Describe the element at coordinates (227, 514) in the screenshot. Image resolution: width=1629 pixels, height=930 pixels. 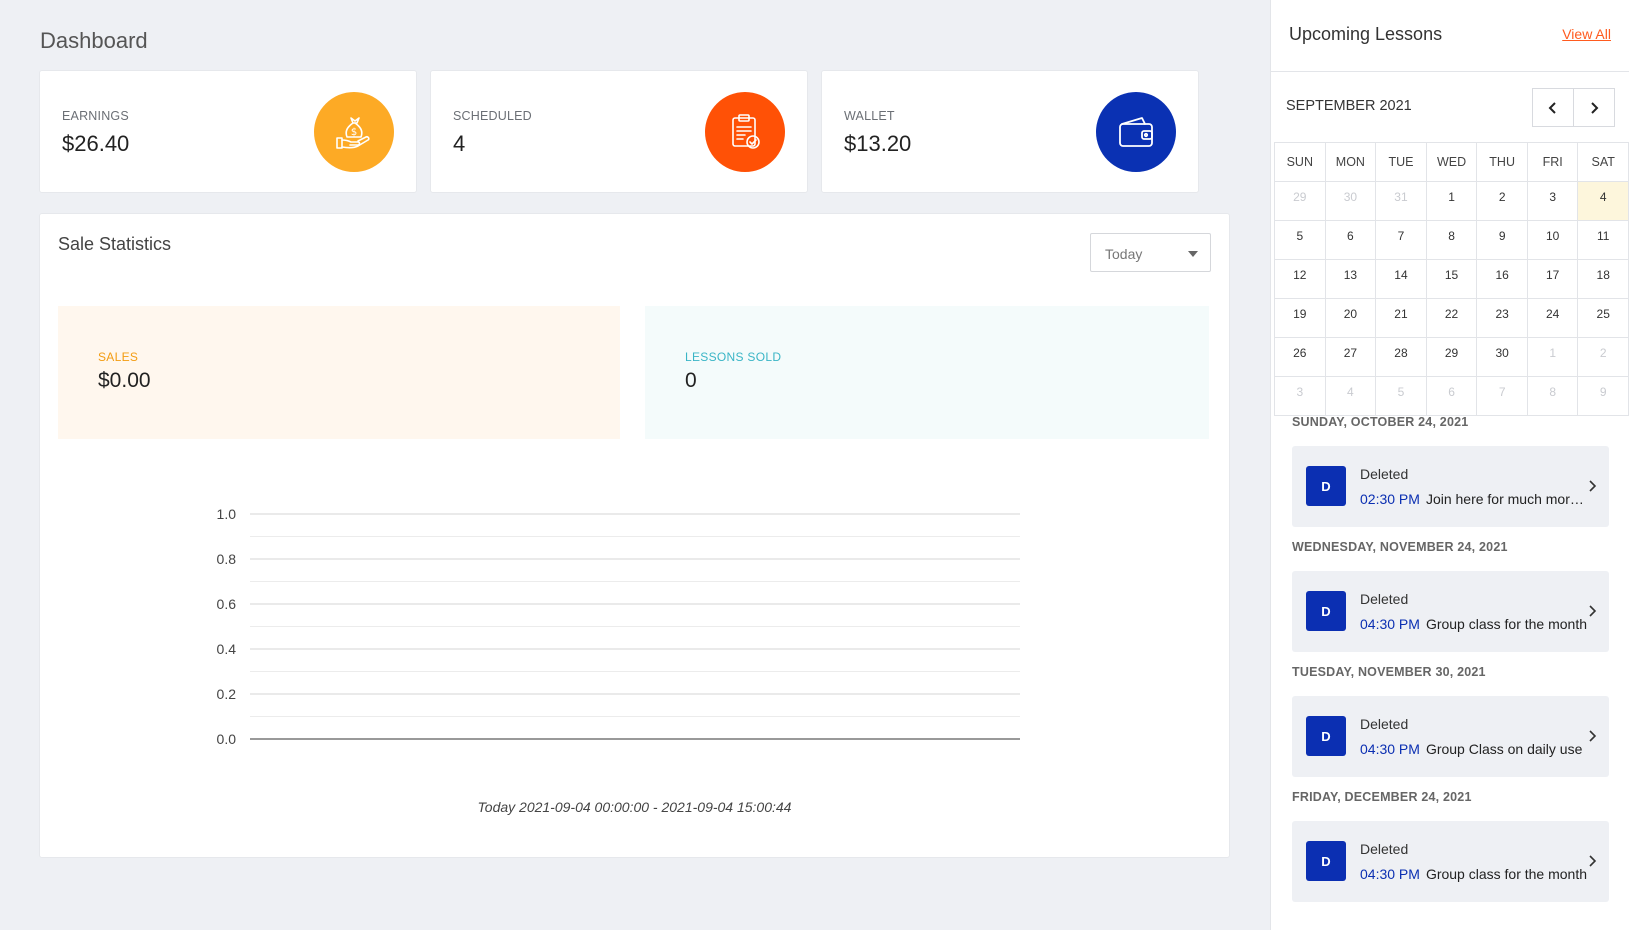
I see `y-tick-label: 1.0` at that location.